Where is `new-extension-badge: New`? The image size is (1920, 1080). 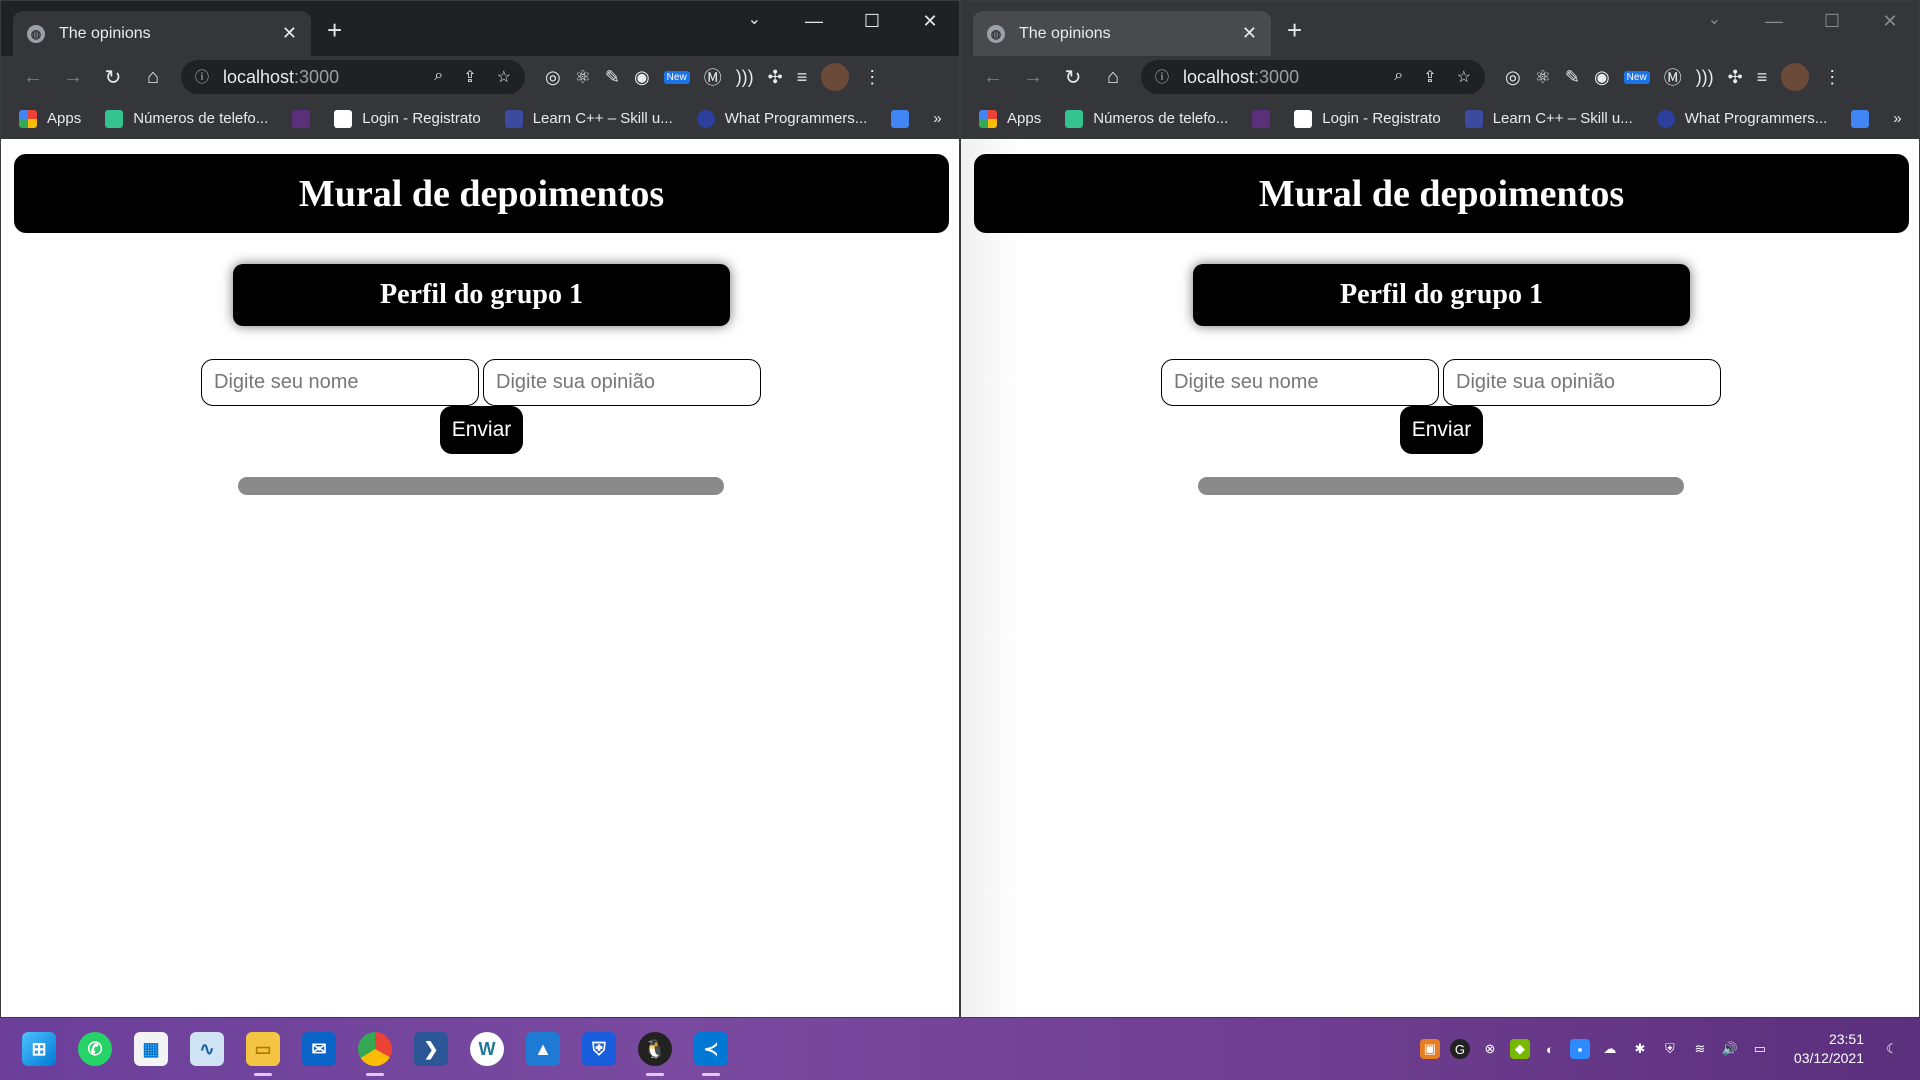
new-extension-badge: New is located at coordinates (1636, 77).